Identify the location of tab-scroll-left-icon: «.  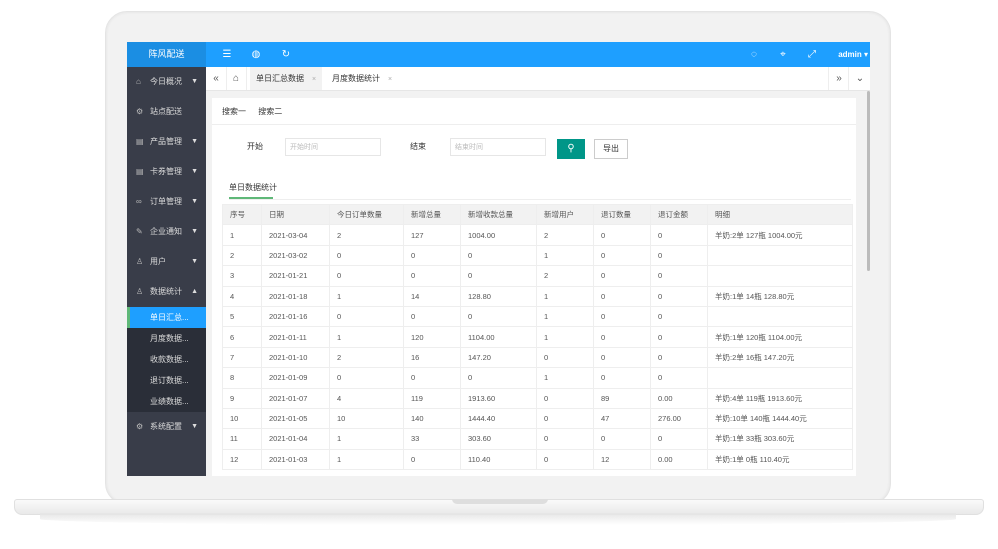
(216, 78).